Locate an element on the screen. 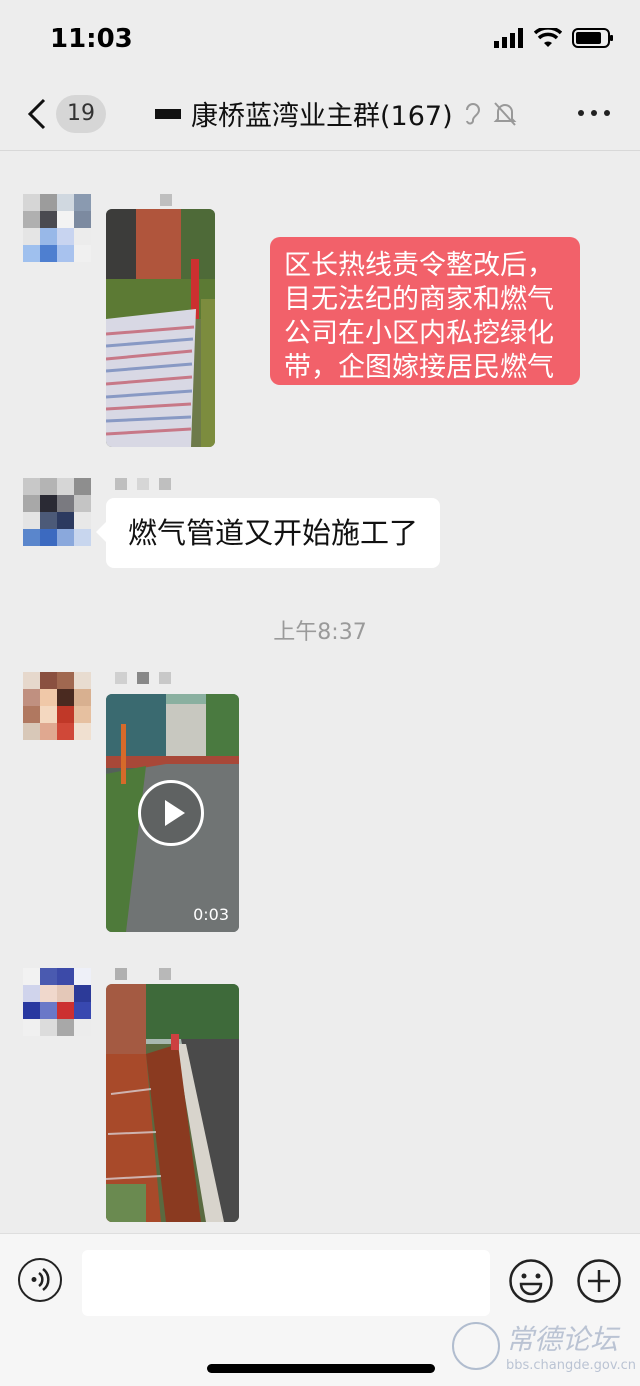  video-duration: 0:03 is located at coordinates (211, 914).